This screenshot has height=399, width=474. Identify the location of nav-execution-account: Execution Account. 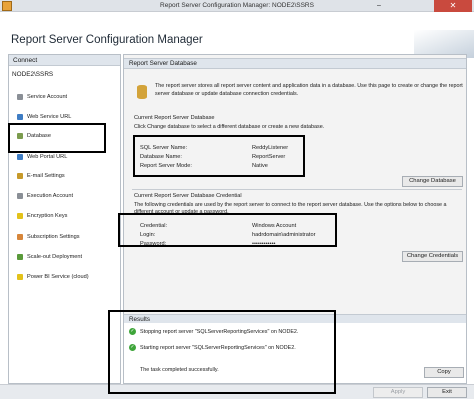
(45, 196).